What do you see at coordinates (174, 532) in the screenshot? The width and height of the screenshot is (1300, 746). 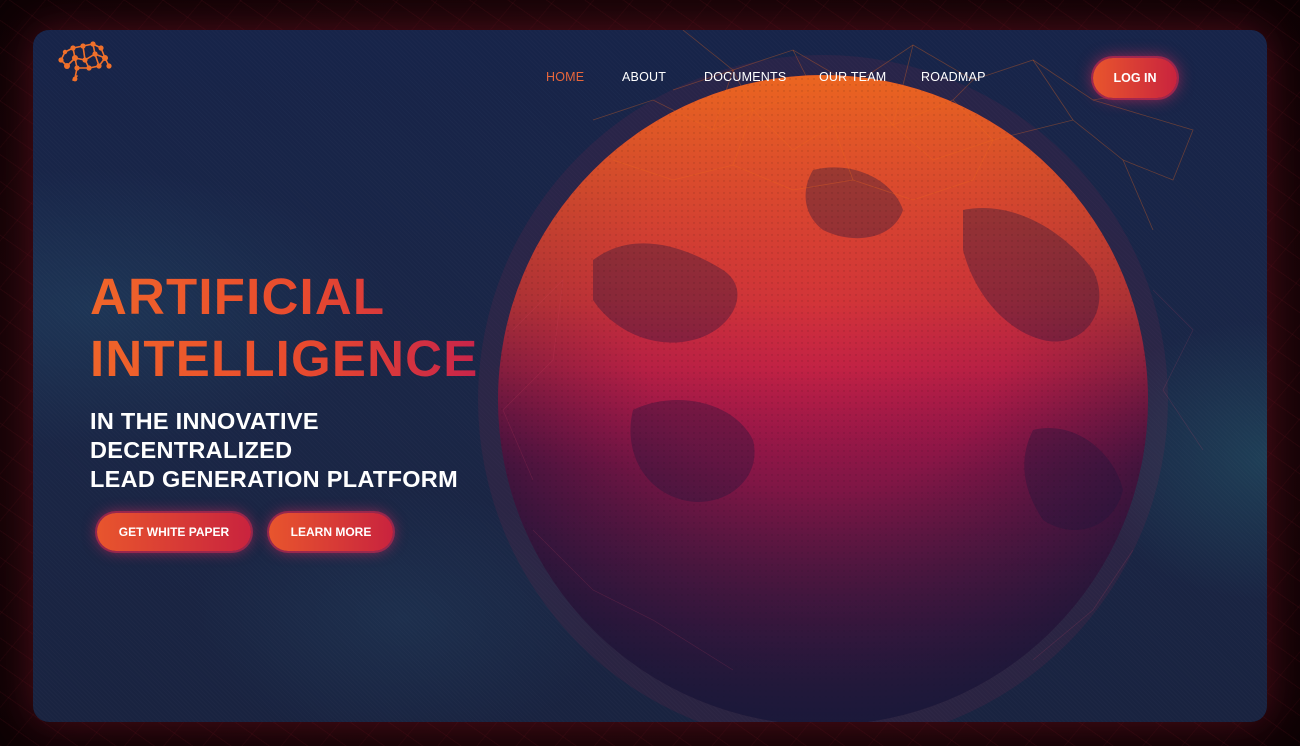 I see `get-white-paper-button: GET WHITE PAPER` at bounding box center [174, 532].